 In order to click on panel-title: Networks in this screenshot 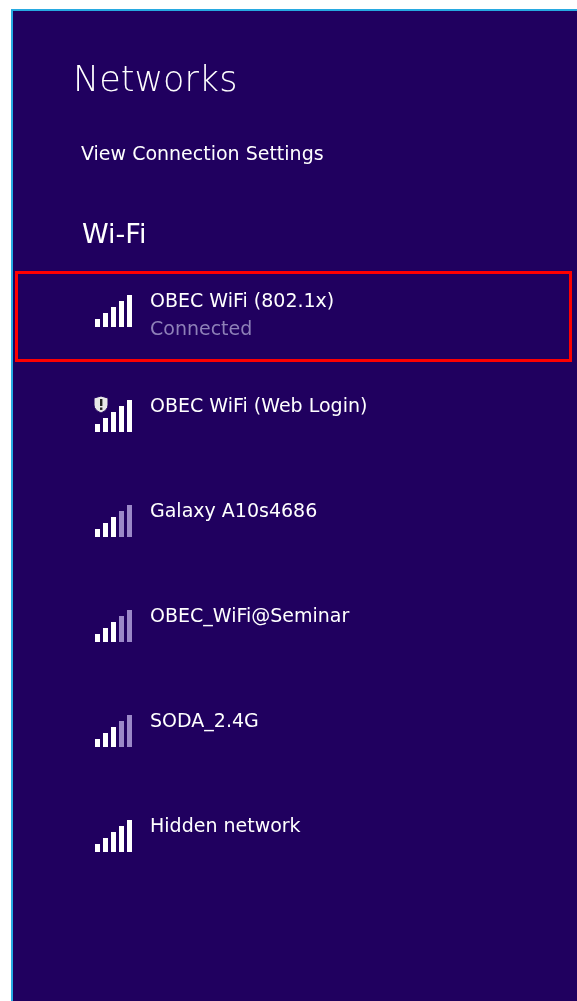, I will do `click(156, 79)`.